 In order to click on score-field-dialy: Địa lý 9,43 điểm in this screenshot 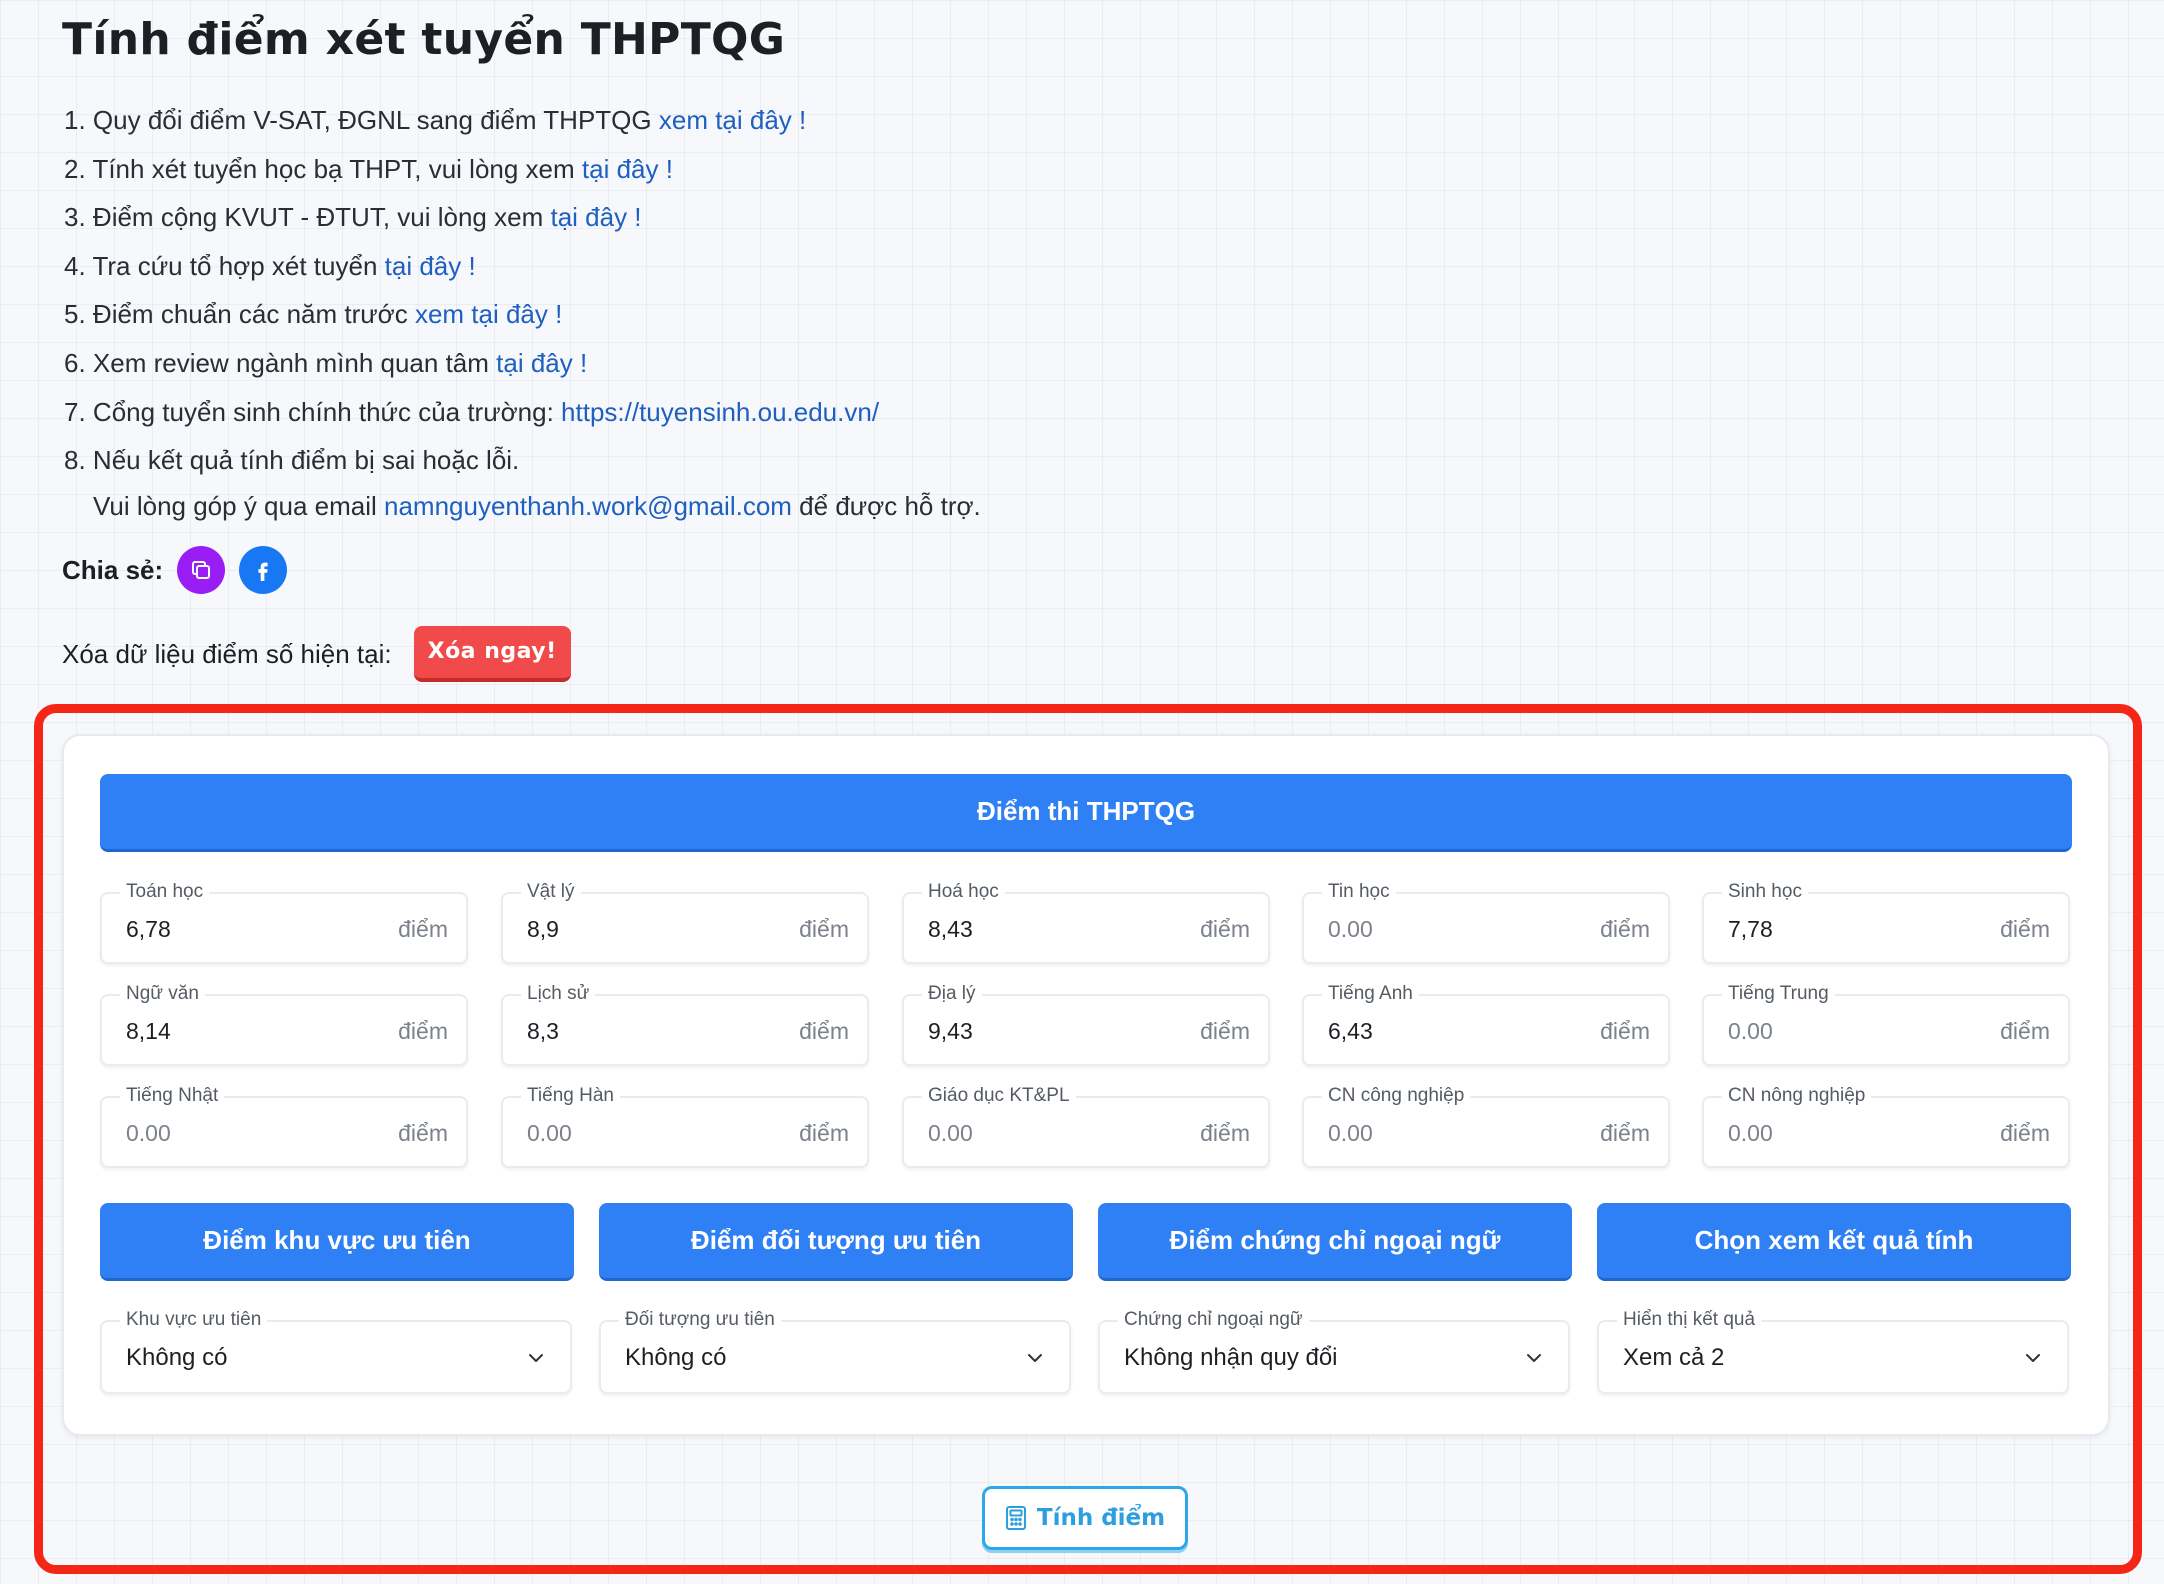, I will do `click(1086, 1024)`.